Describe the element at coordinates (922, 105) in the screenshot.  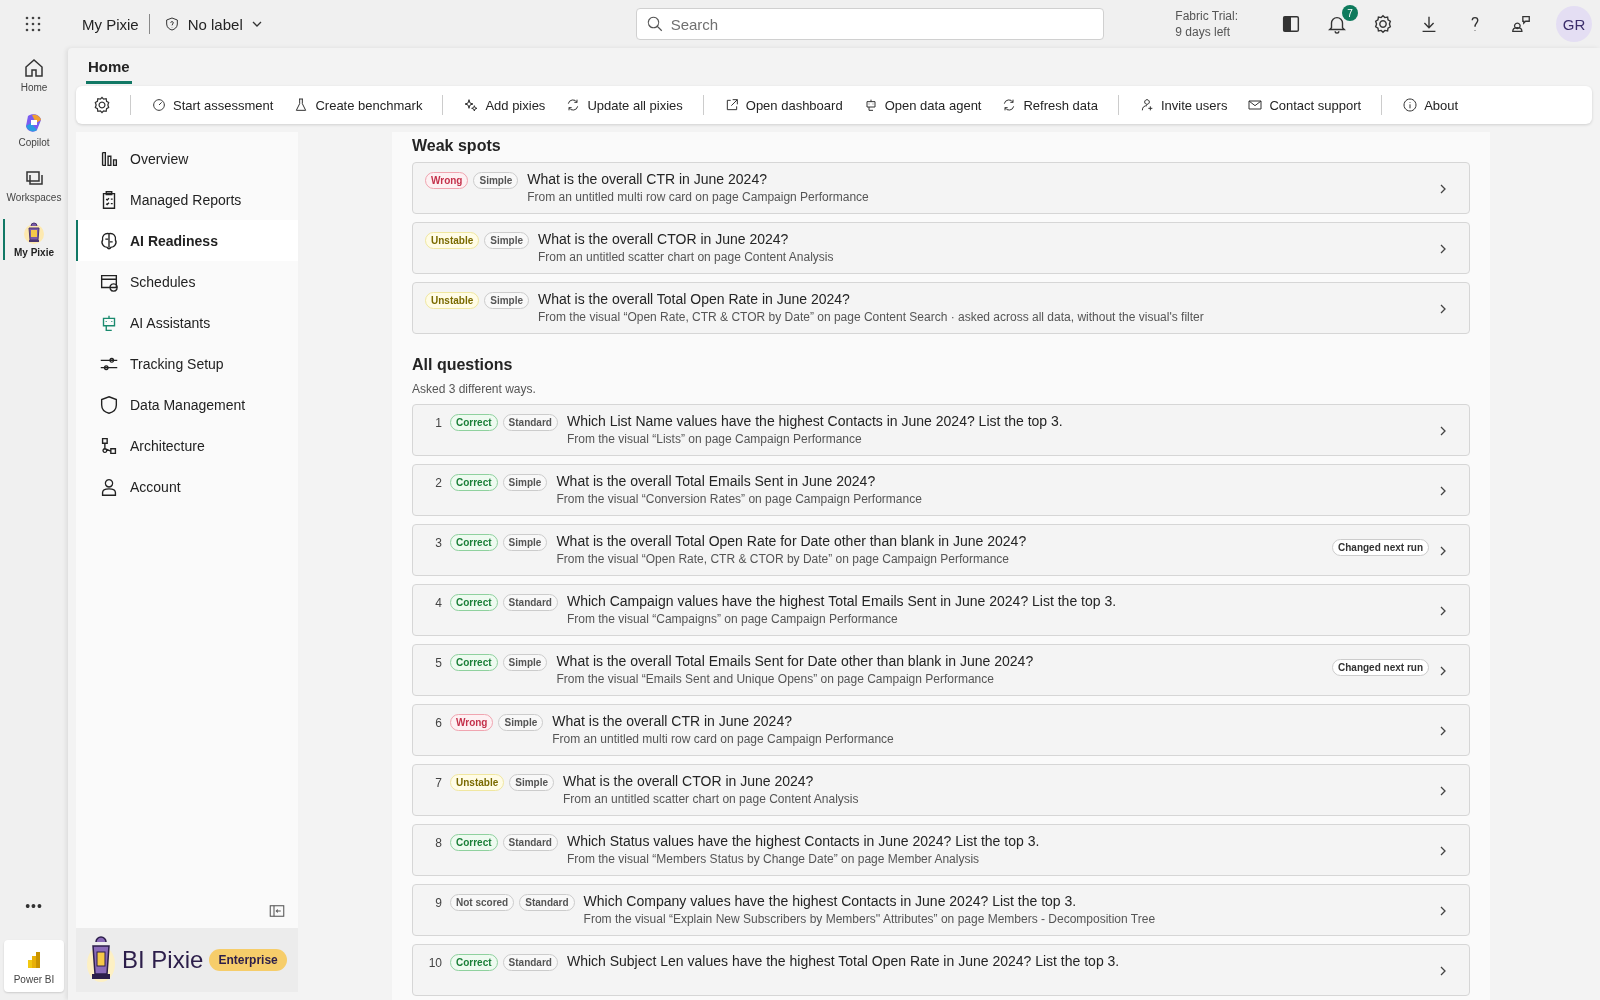
I see `toolbar-button: Open data agent` at that location.